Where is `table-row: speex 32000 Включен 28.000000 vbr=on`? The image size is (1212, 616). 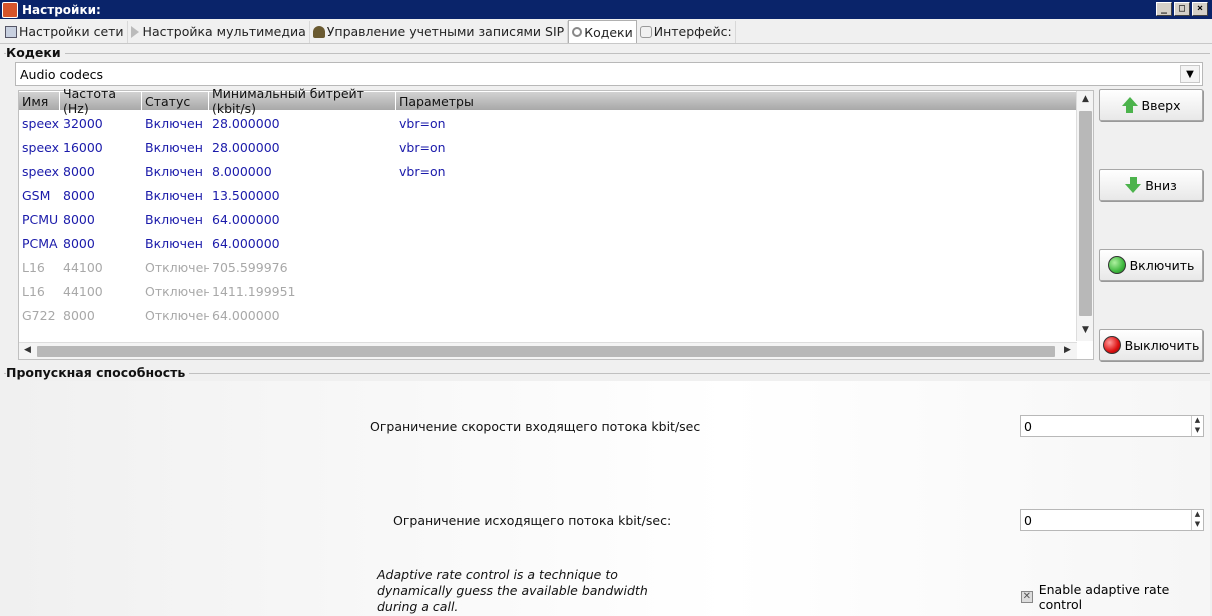 table-row: speex 32000 Включен 28.000000 vbr=on is located at coordinates (548, 123).